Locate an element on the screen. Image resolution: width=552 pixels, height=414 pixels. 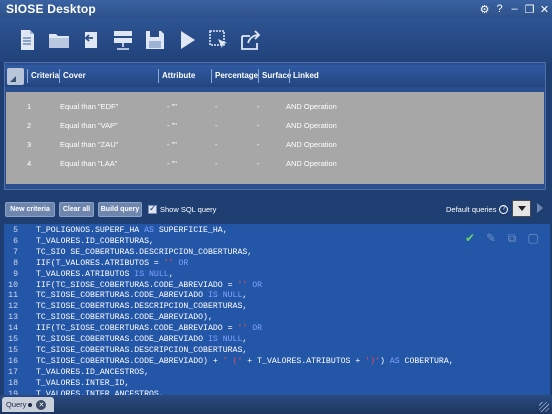
code-line: 13 TC_SIOSE_COBERTURAS.CODE_ABREVIADO), is located at coordinates (274, 318).